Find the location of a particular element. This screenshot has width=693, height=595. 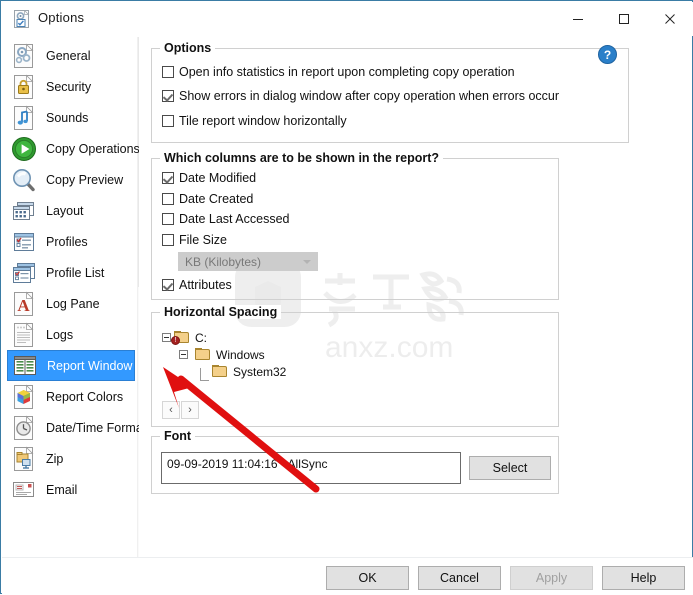

sidebar-item-log-pane: A Log Pane is located at coordinates (71, 303).